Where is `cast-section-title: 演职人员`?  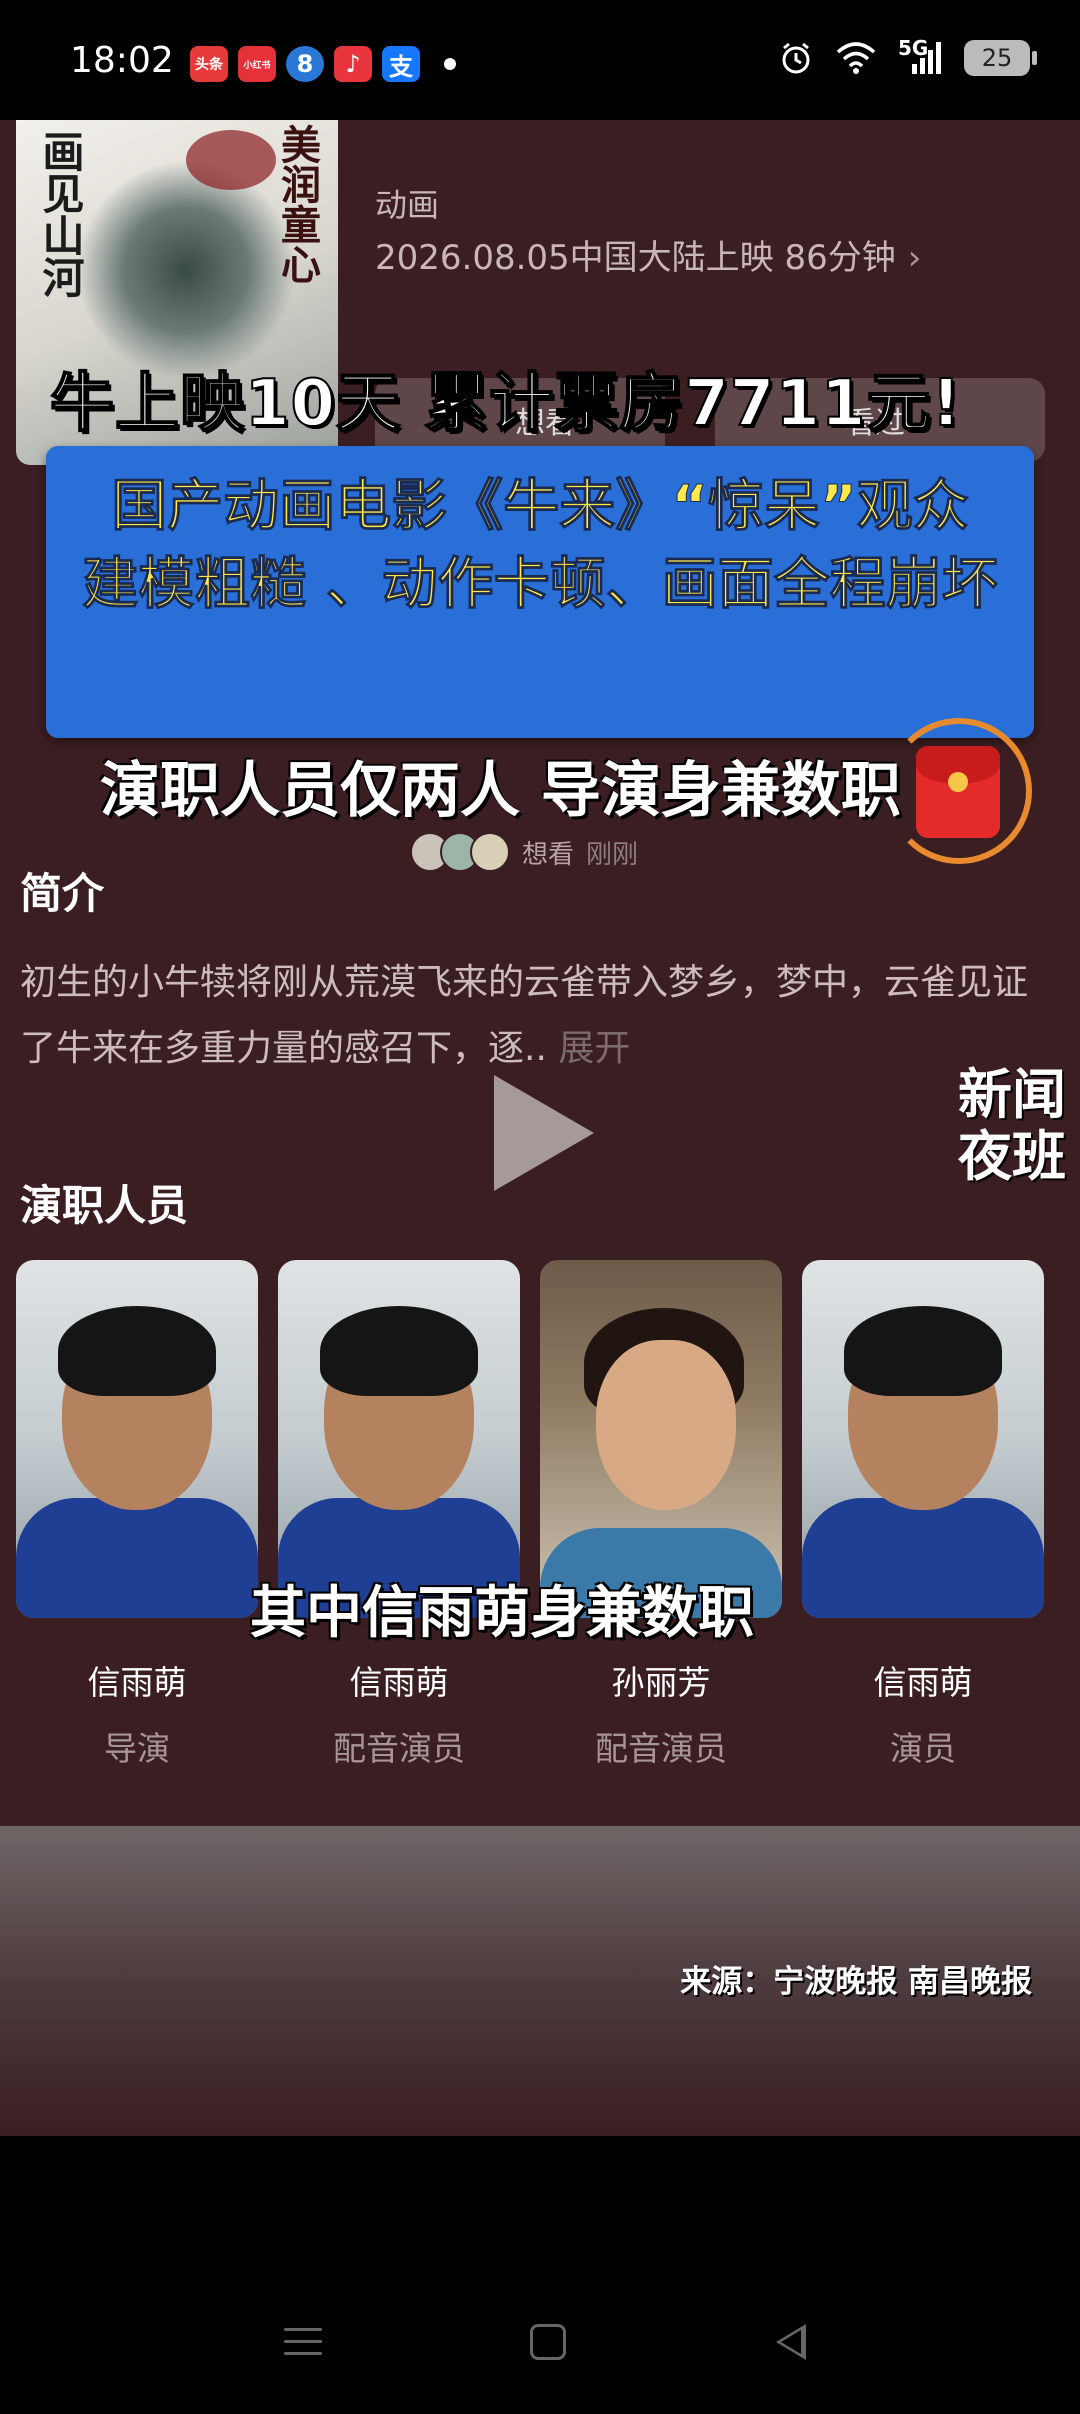
cast-section-title: 演职人员 is located at coordinates (104, 1205).